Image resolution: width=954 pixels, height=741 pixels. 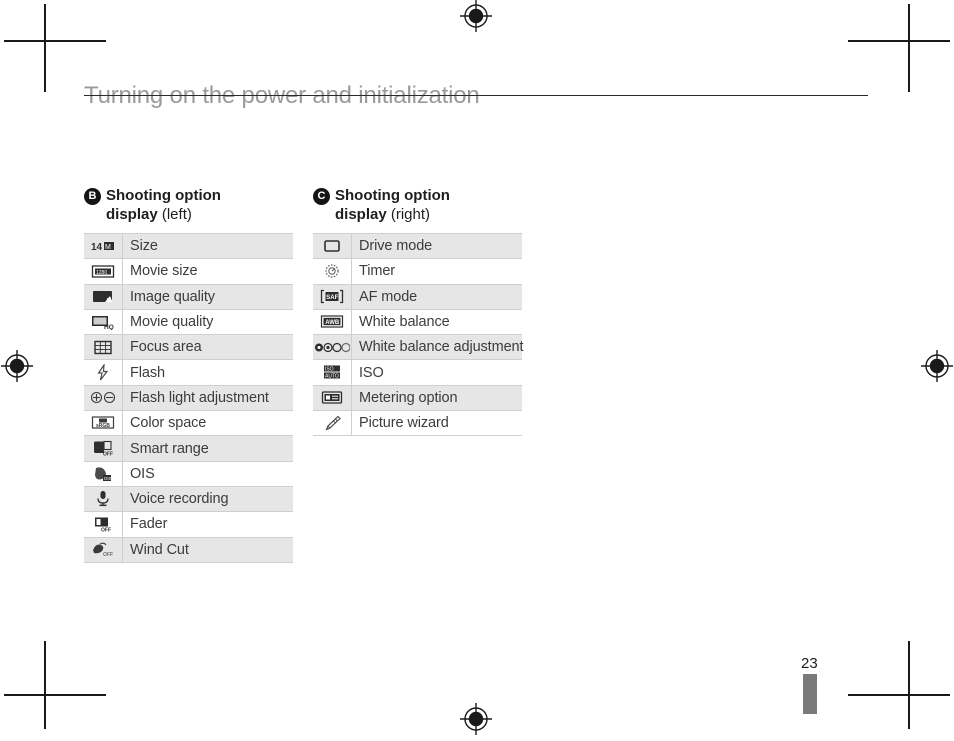 I want to click on table-row: AWB White balance, so click(x=417, y=322).